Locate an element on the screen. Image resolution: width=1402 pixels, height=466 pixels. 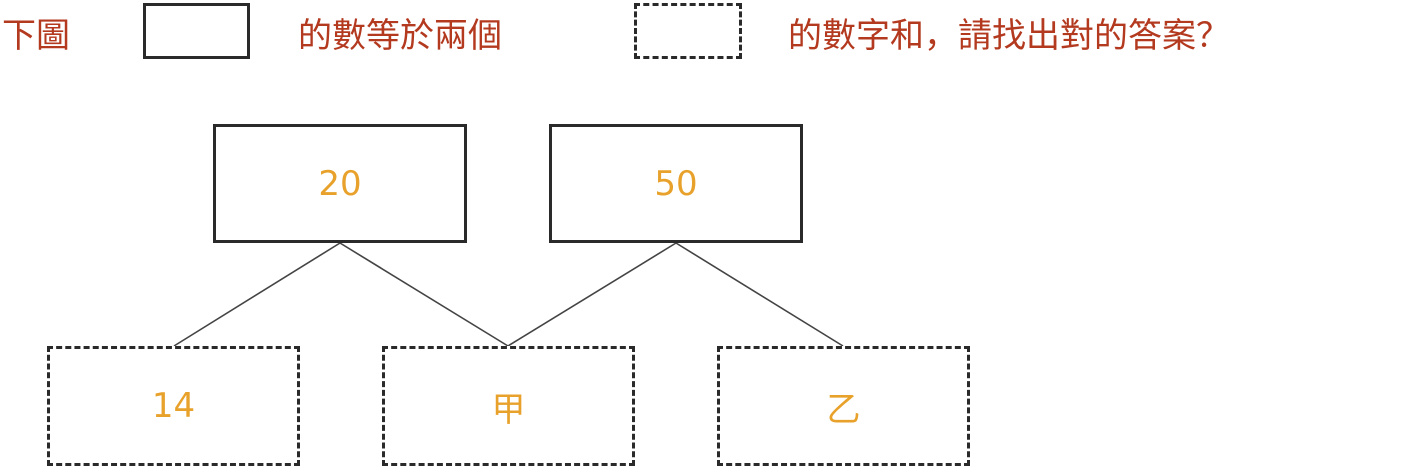
addend-value-1: 14 is located at coordinates (173, 406).